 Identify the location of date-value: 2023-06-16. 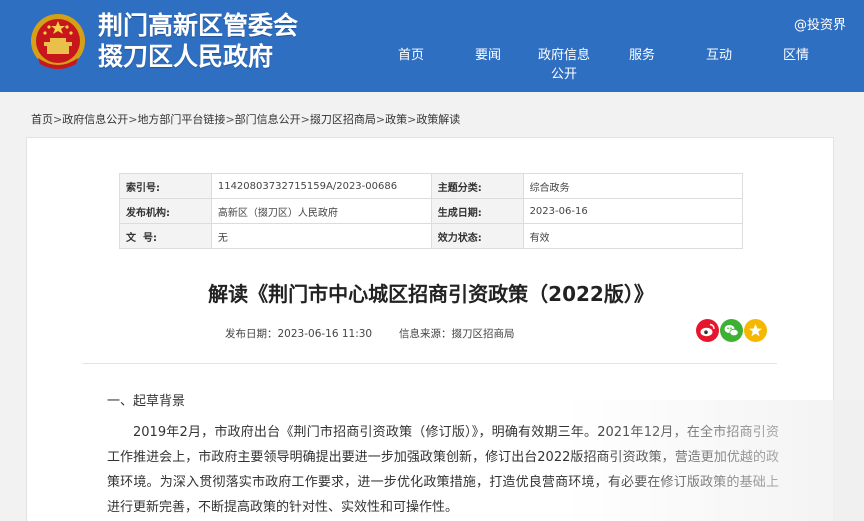
(633, 211).